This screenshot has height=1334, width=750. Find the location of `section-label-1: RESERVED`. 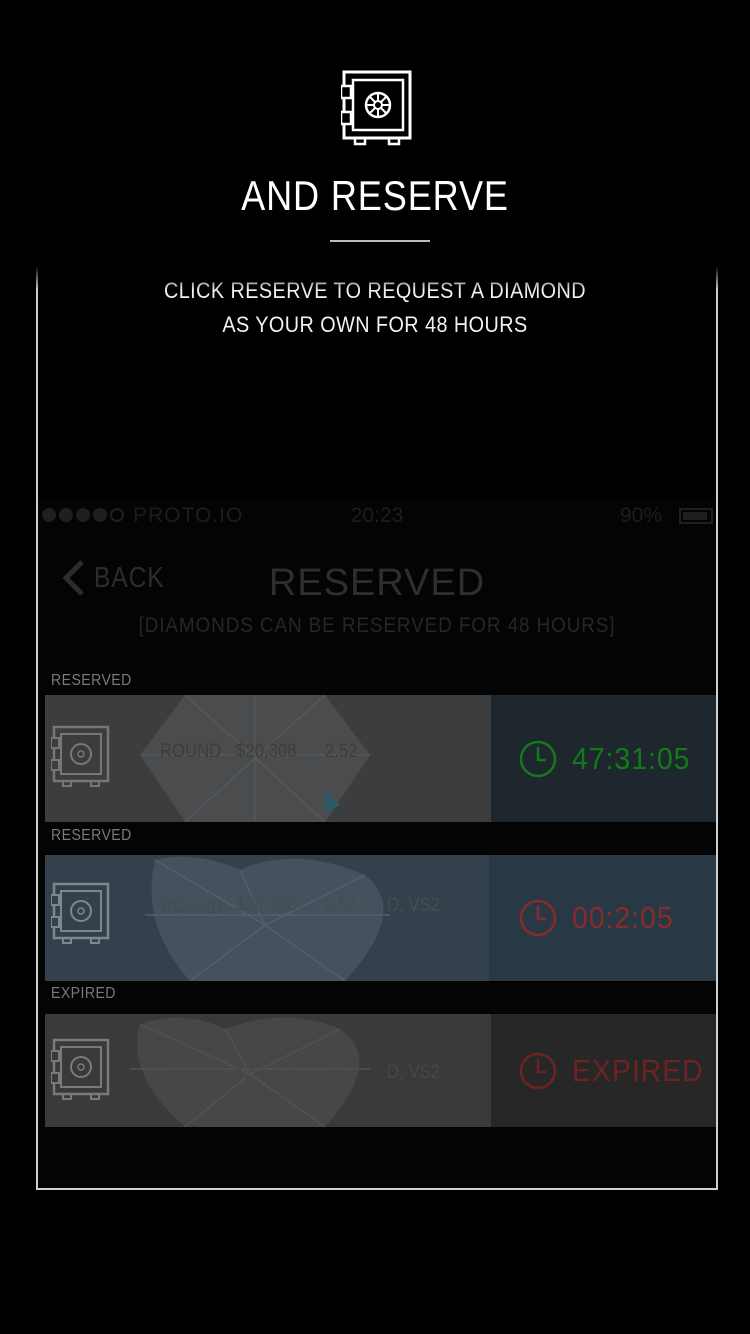

section-label-1: RESERVED is located at coordinates (91, 680).